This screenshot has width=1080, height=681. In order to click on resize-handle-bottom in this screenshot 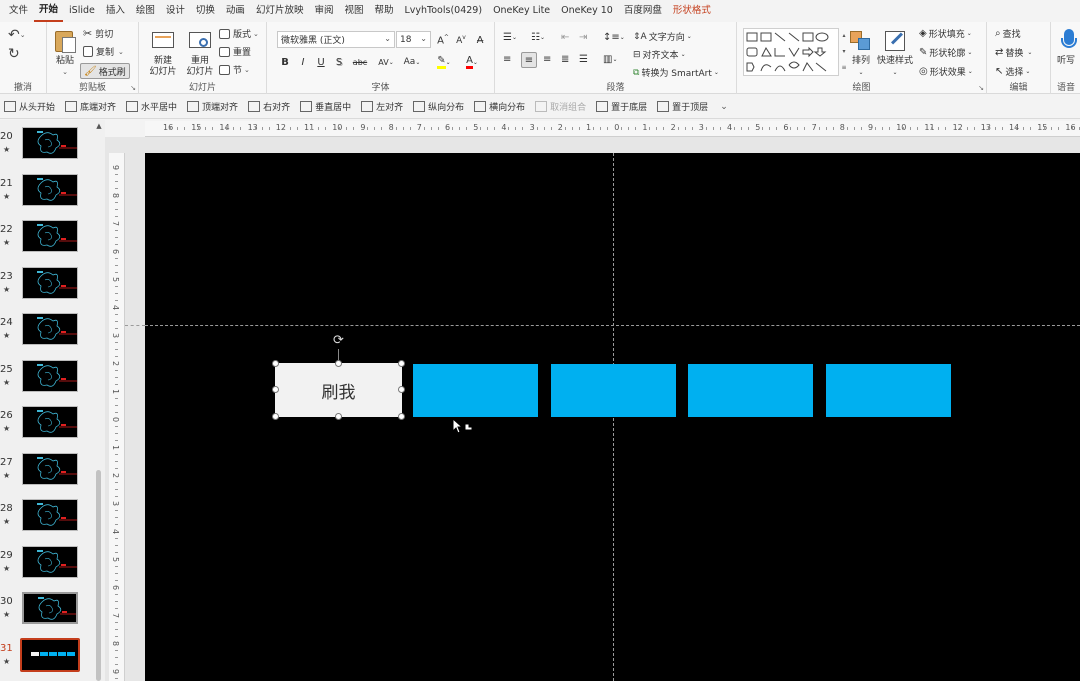, I will do `click(338, 416)`.